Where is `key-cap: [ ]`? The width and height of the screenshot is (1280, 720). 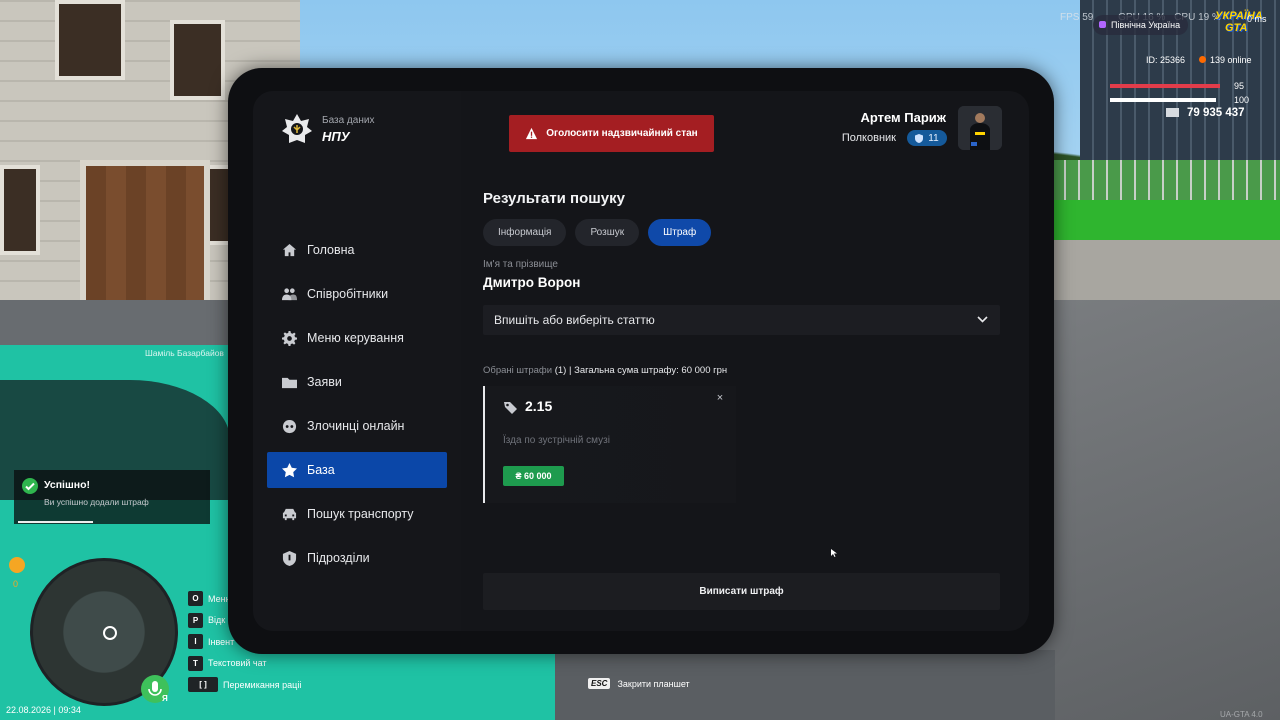 key-cap: [ ] is located at coordinates (203, 684).